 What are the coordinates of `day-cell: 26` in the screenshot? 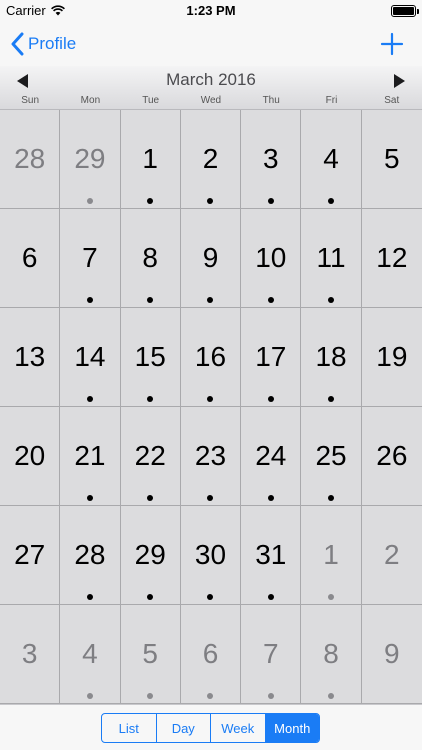 It's located at (391, 456).